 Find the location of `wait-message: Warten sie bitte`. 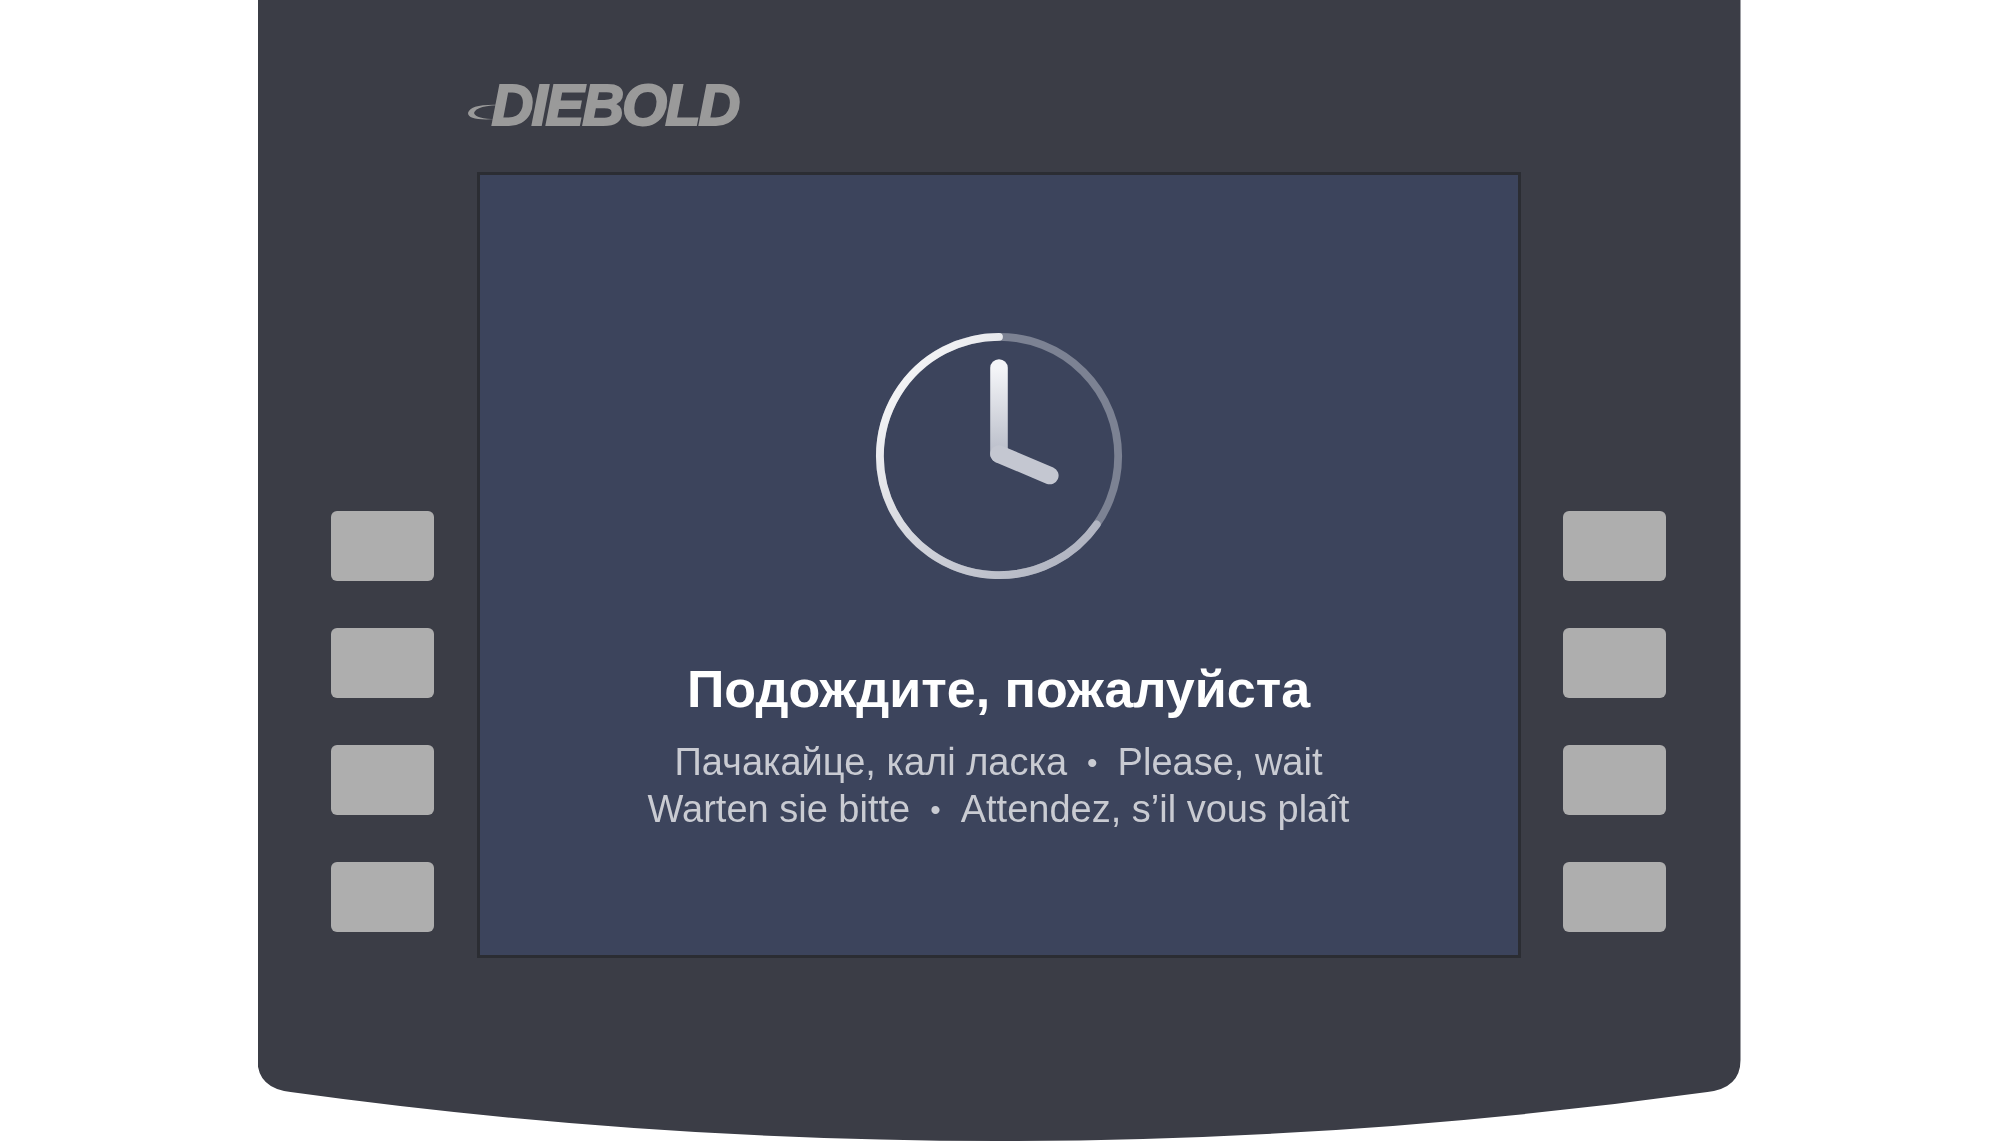

wait-message: Warten sie bitte is located at coordinates (779, 809).